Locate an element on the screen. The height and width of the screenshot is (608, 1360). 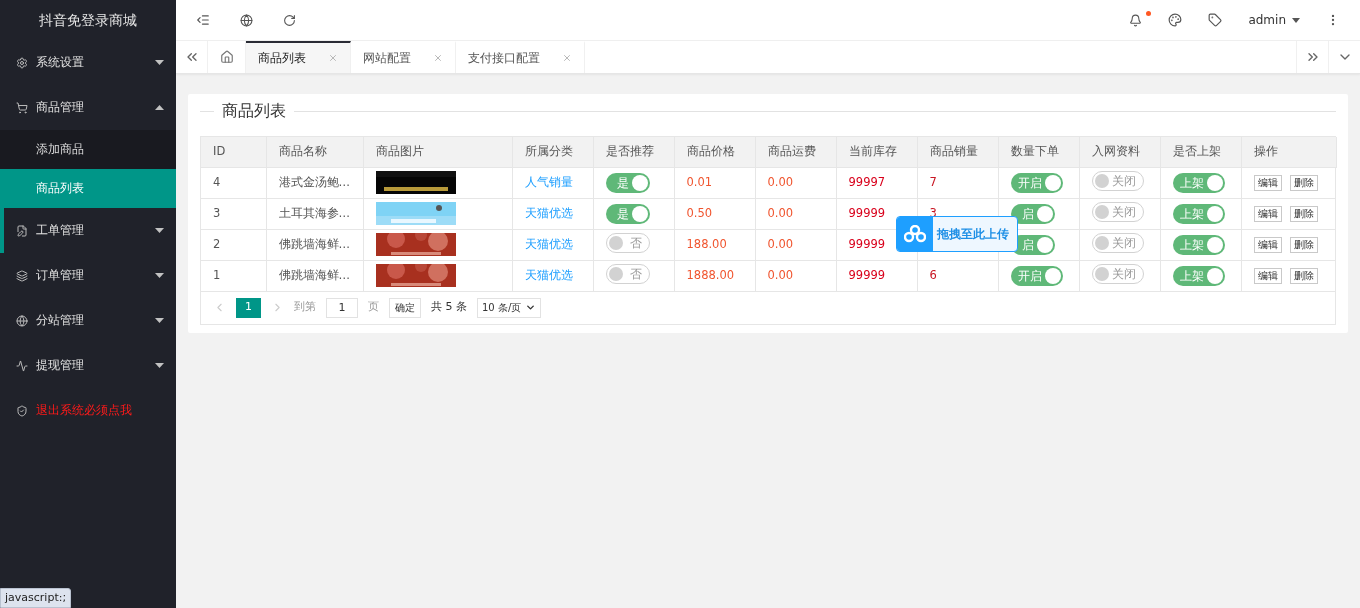
column-header: 操作 is located at coordinates (1288, 152).